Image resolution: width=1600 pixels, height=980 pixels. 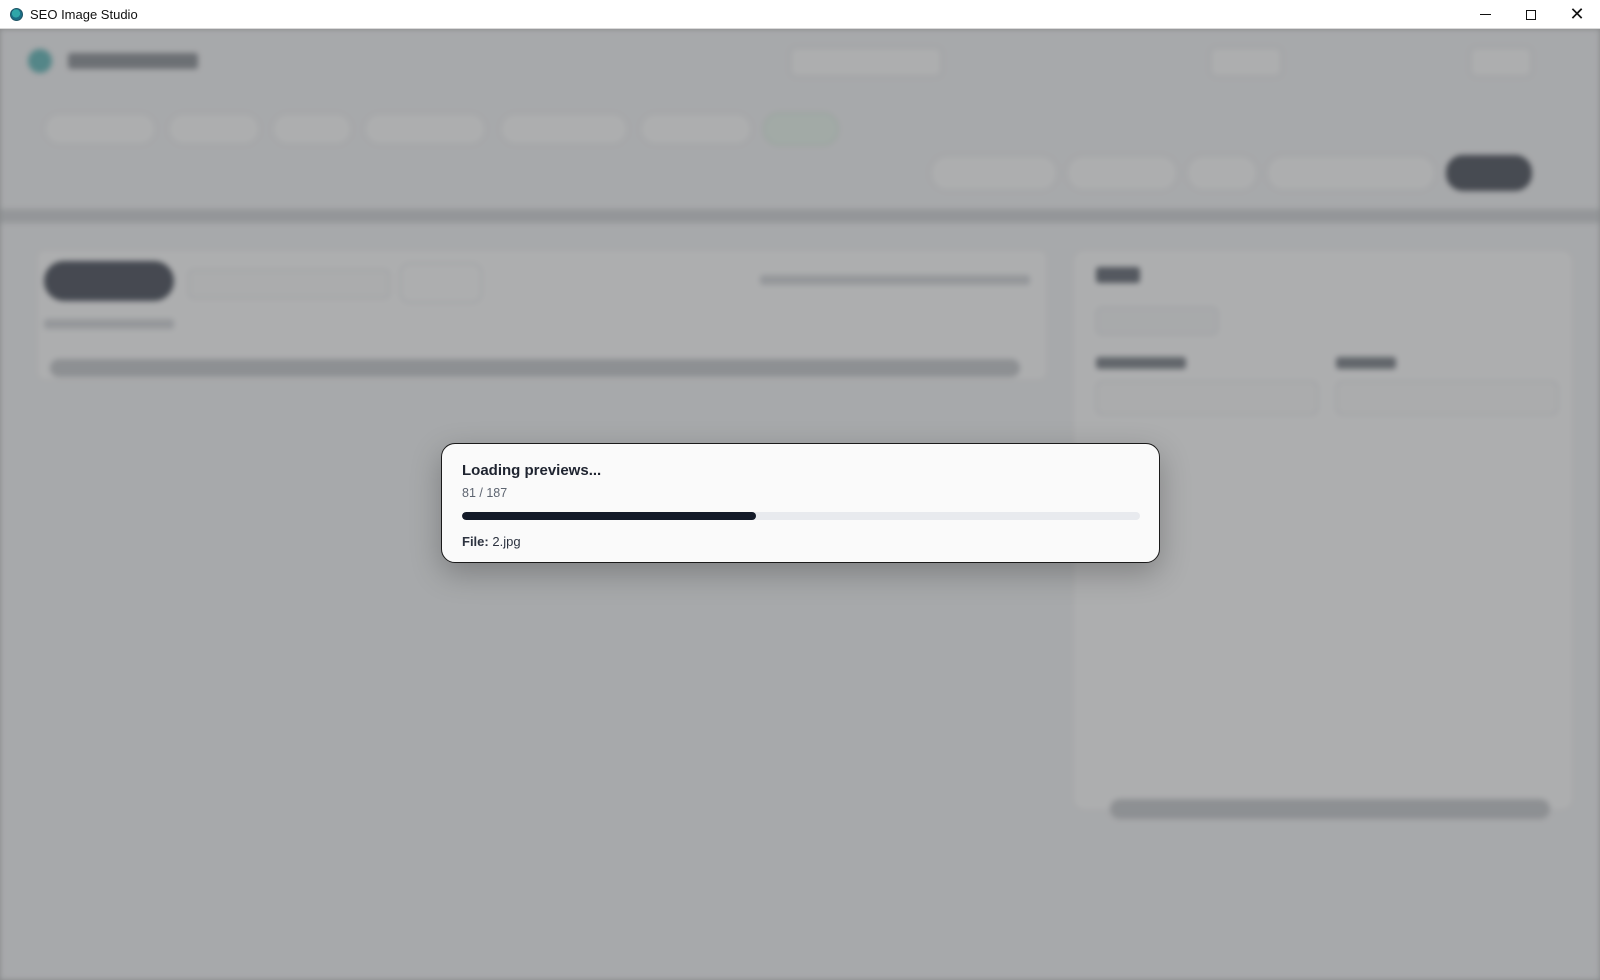 What do you see at coordinates (16, 14) in the screenshot?
I see `app-logo-icon` at bounding box center [16, 14].